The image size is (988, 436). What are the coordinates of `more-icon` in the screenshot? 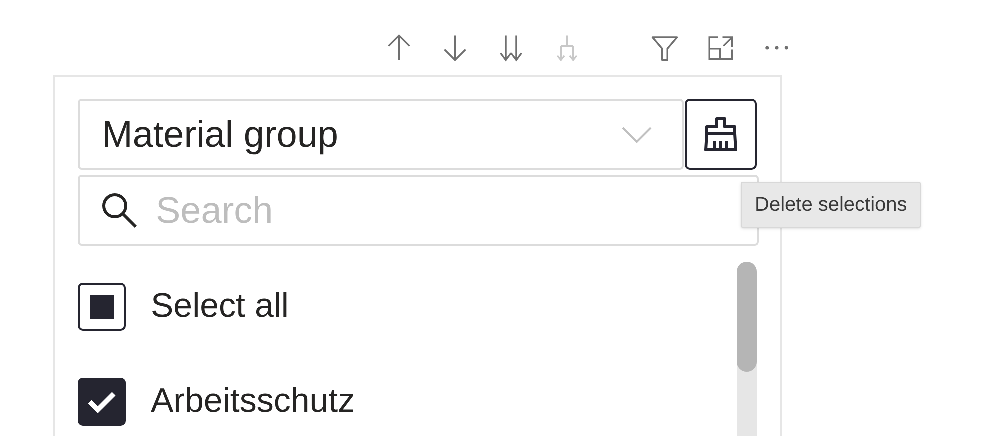 It's located at (777, 48).